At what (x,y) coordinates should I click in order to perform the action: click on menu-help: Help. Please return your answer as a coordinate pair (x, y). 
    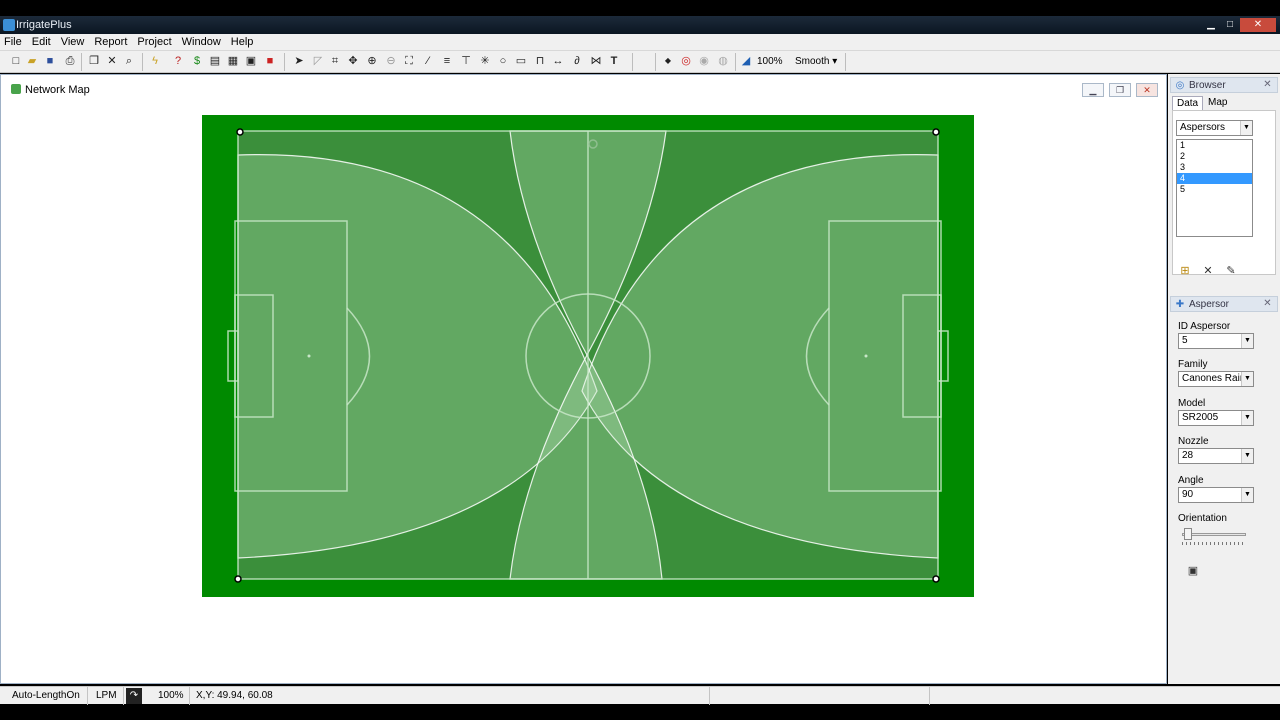
    Looking at the image, I should click on (242, 41).